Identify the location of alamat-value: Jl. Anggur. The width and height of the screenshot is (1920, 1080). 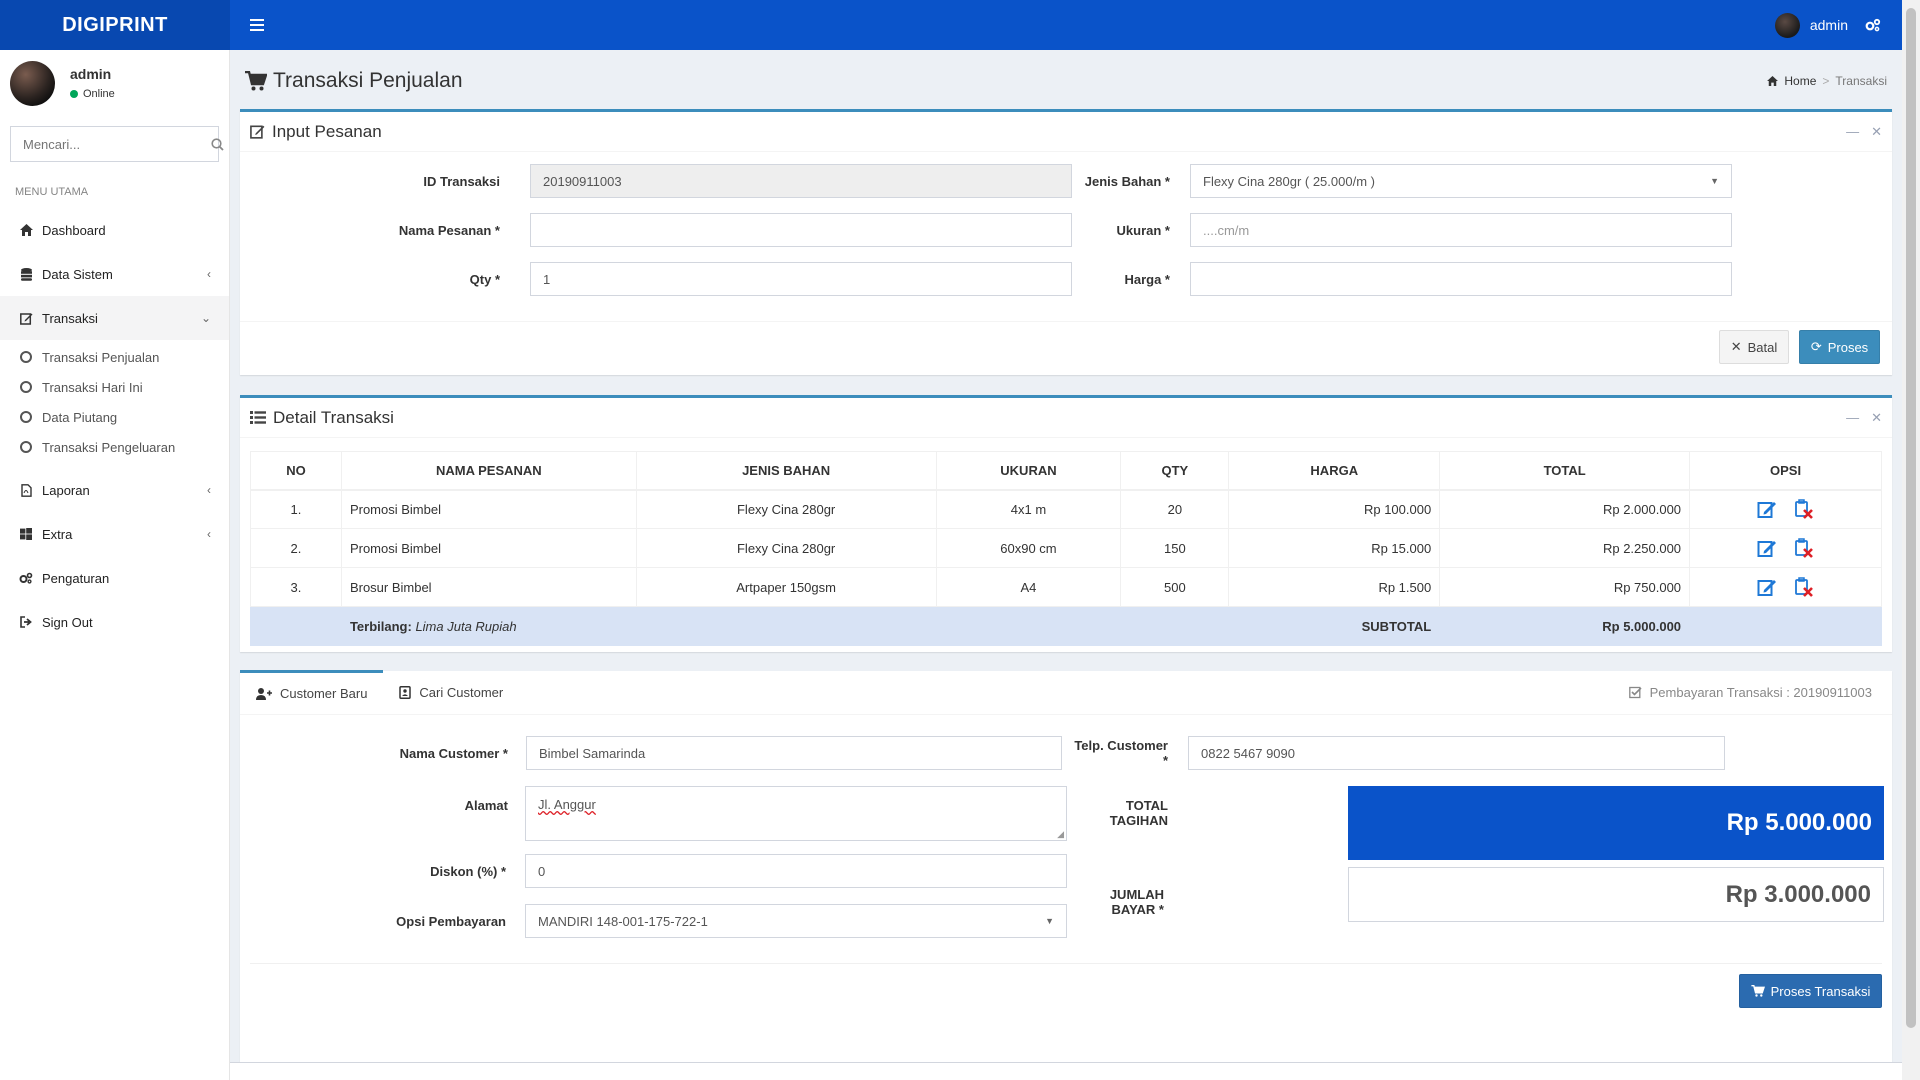
(567, 804).